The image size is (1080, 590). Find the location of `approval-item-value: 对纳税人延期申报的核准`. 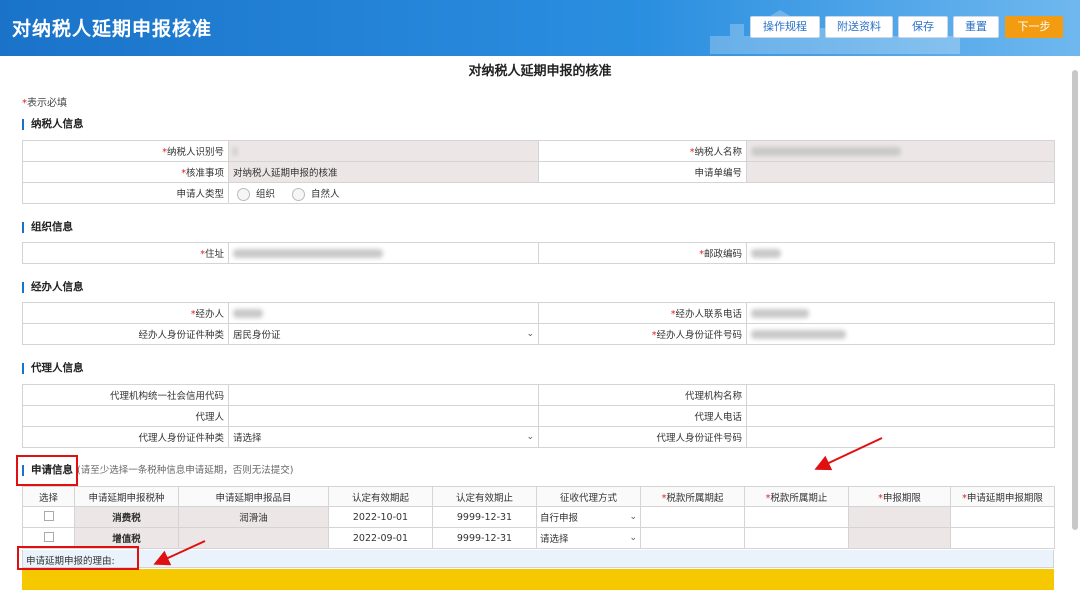

approval-item-value: 对纳税人延期申报的核准 is located at coordinates (383, 172).